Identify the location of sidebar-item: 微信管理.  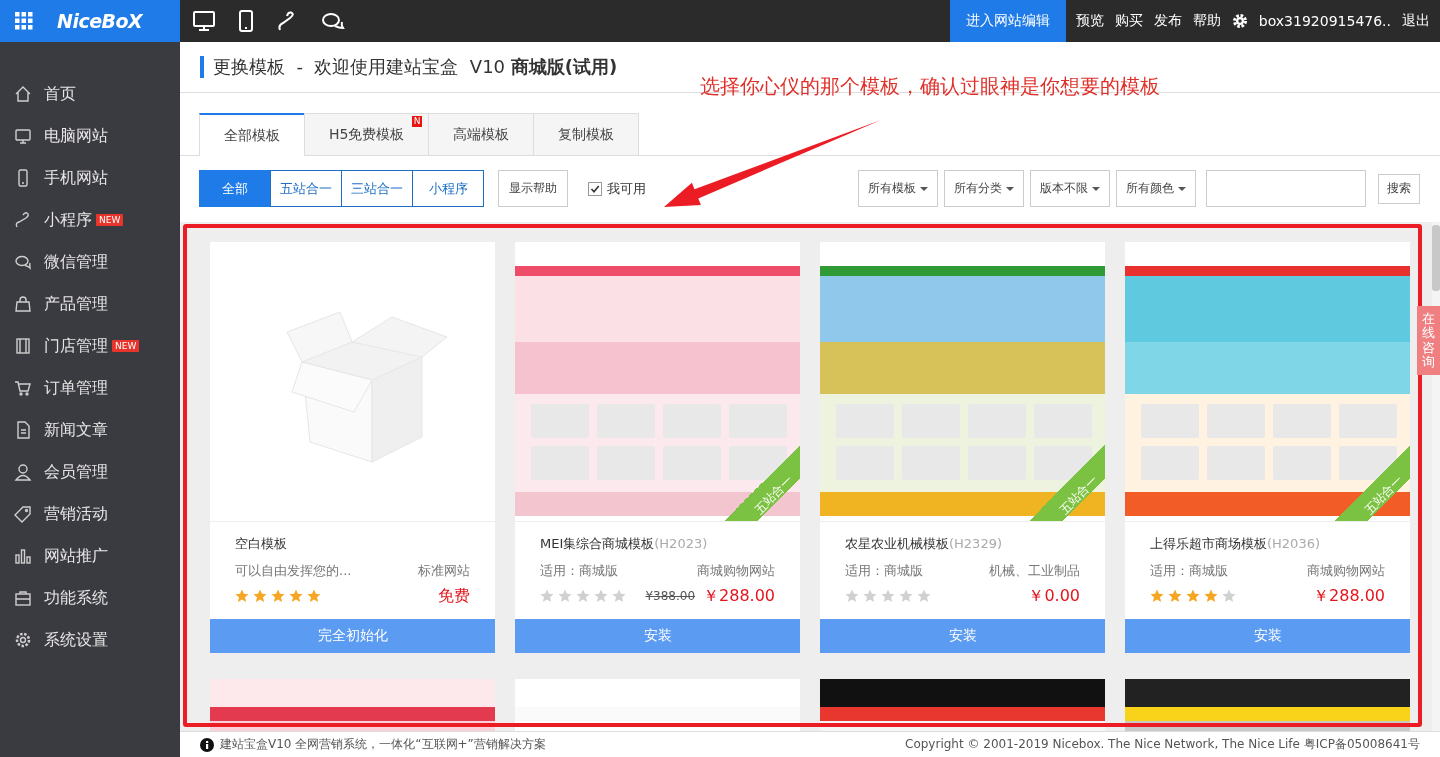
(90, 262).